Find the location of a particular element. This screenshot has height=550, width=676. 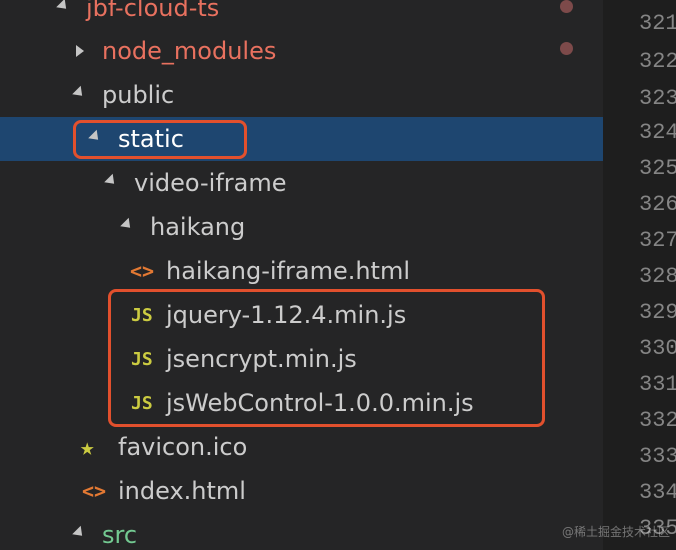

tree-item-public: public is located at coordinates (301, 95).